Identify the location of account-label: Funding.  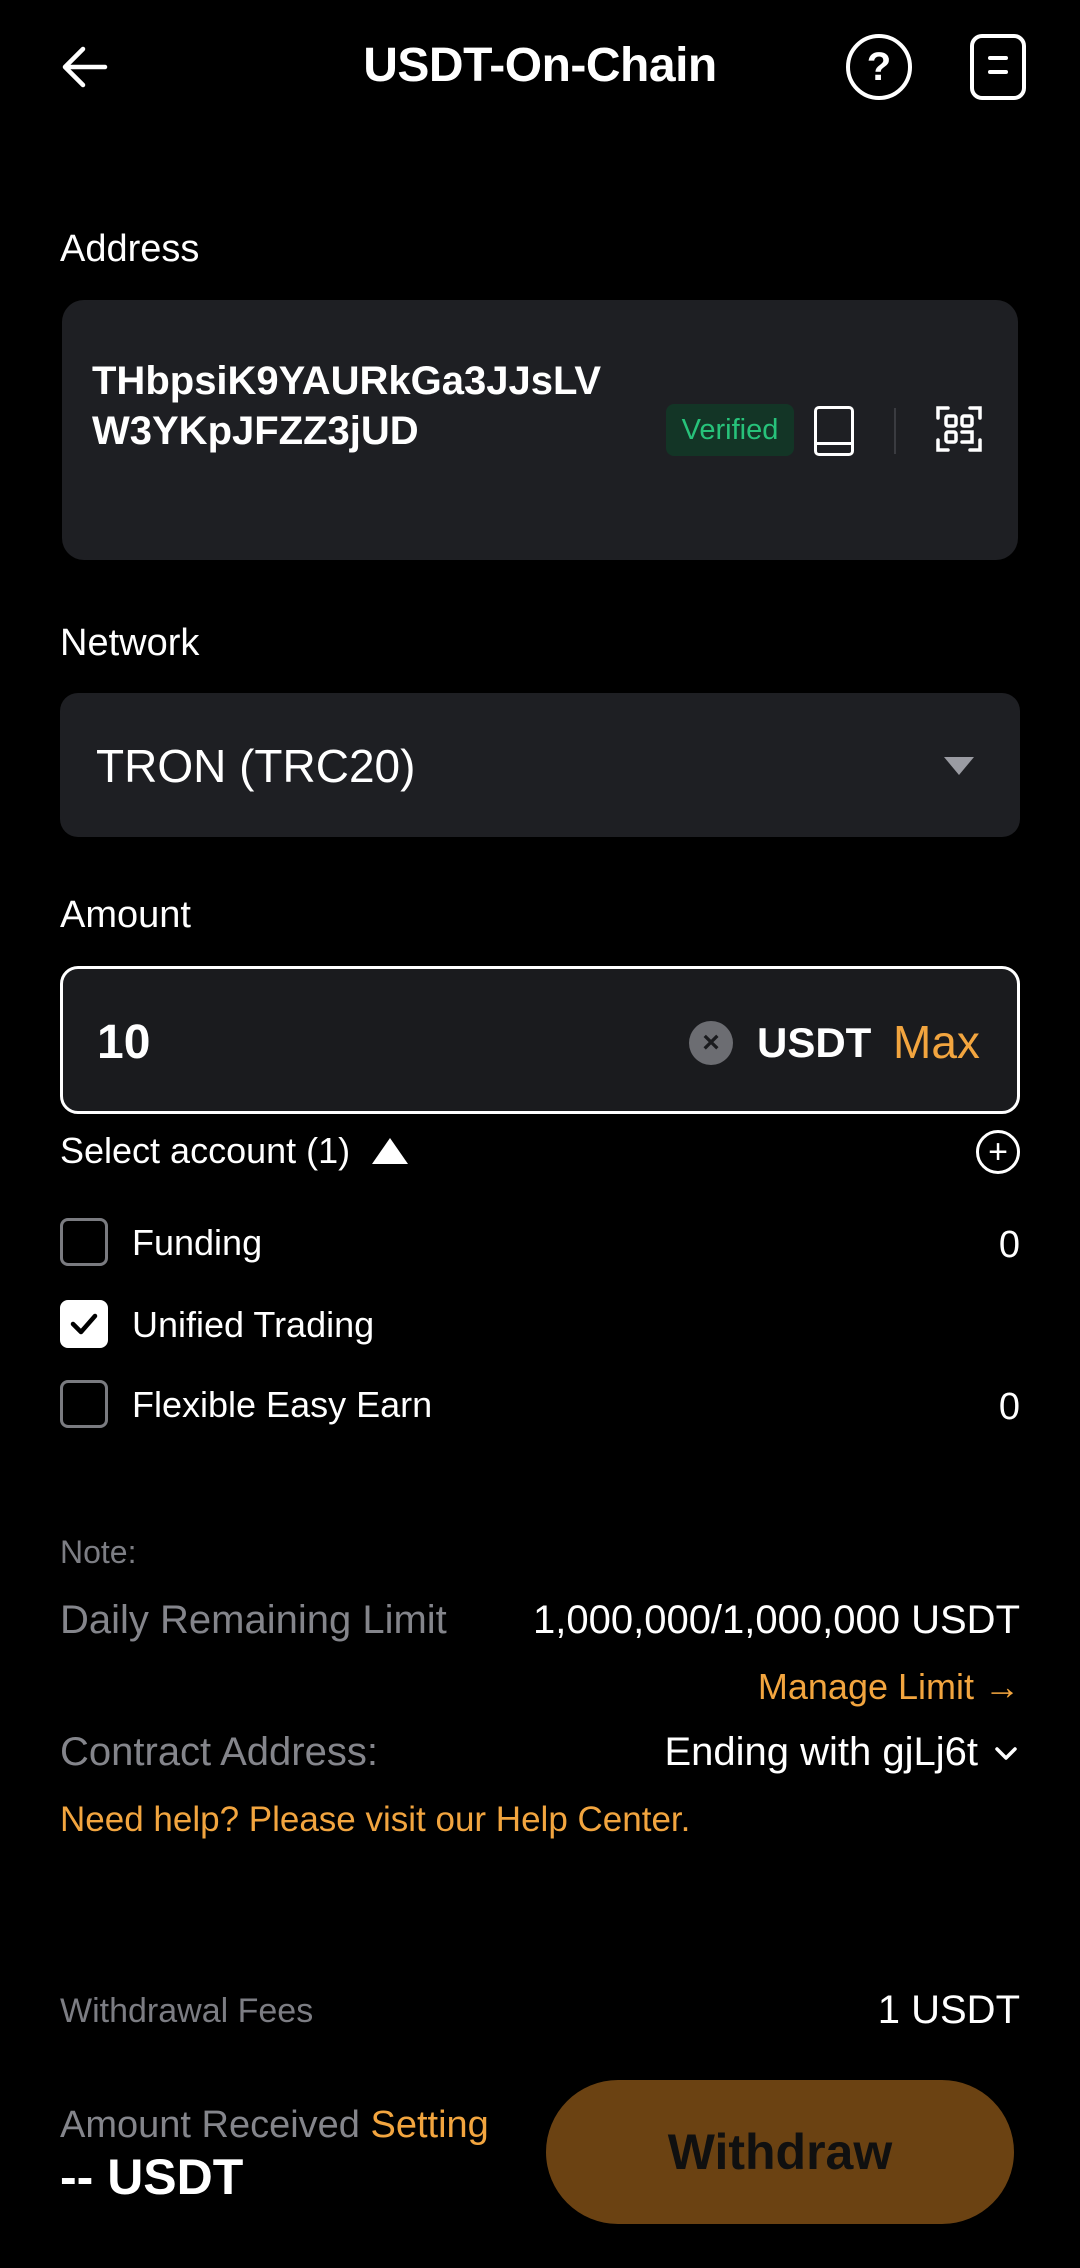
(197, 1242).